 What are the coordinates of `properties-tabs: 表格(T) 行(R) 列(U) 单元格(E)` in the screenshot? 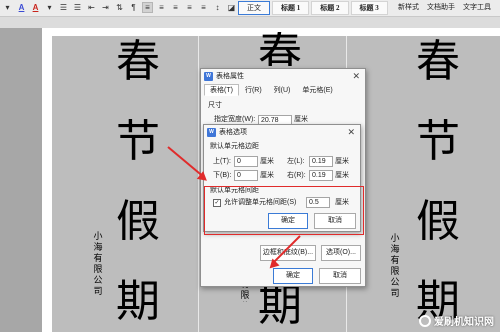 It's located at (271, 90).